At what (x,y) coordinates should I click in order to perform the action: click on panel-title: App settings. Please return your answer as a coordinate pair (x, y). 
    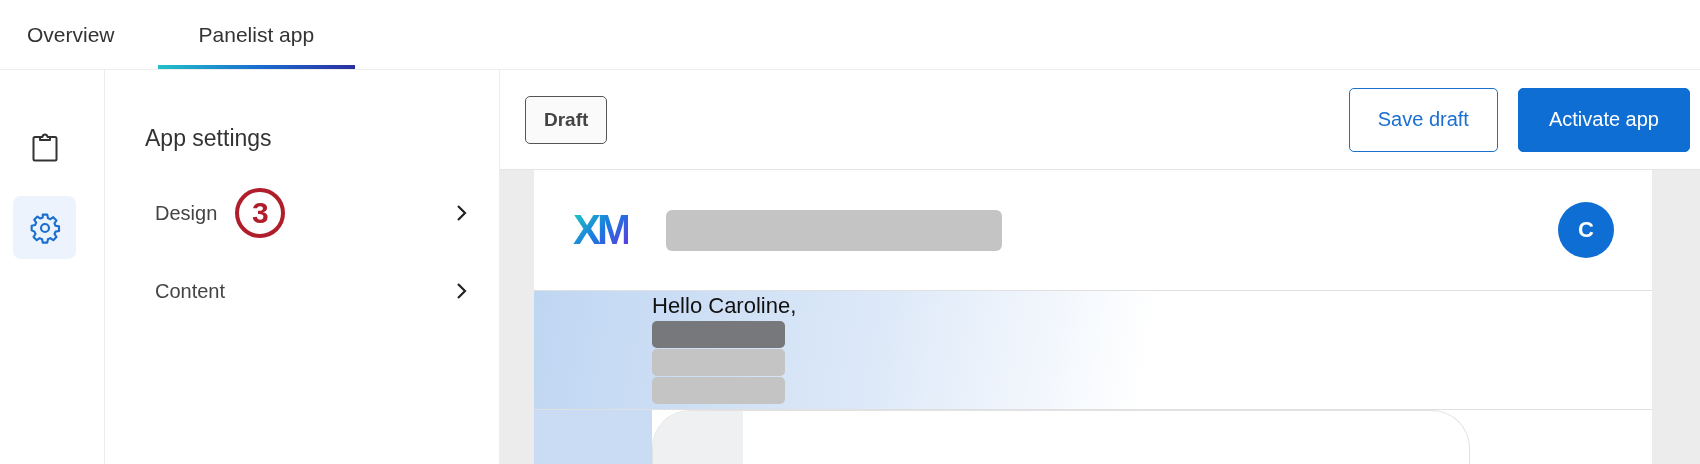
    Looking at the image, I should click on (209, 138).